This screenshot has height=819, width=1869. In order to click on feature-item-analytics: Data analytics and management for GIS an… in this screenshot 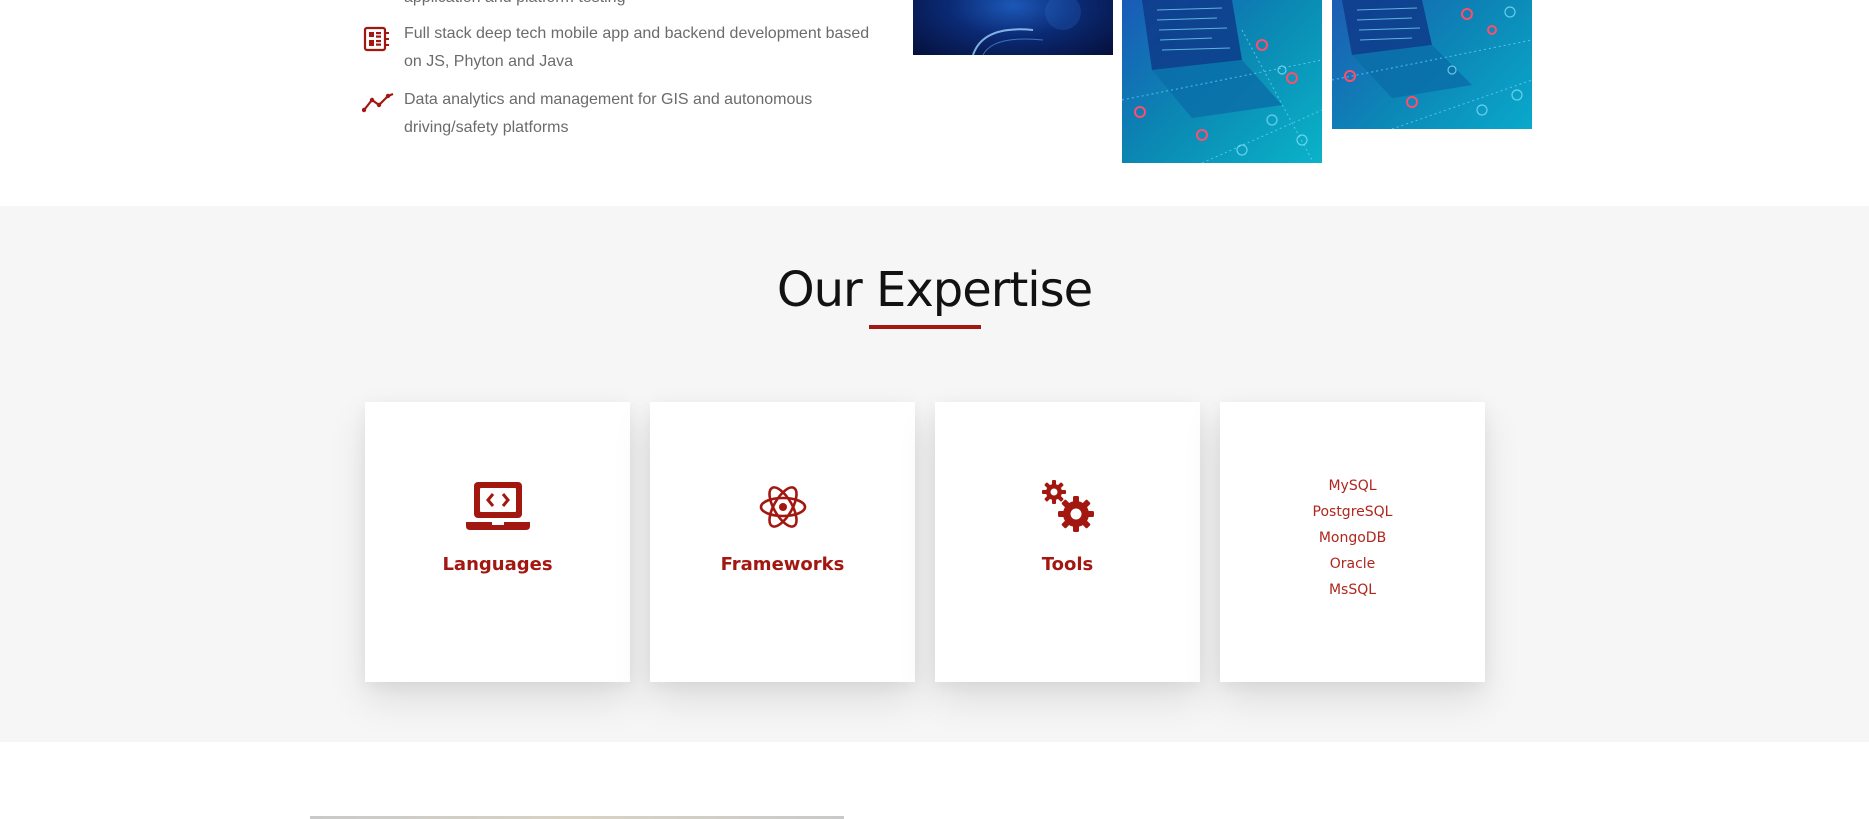, I will do `click(620, 114)`.